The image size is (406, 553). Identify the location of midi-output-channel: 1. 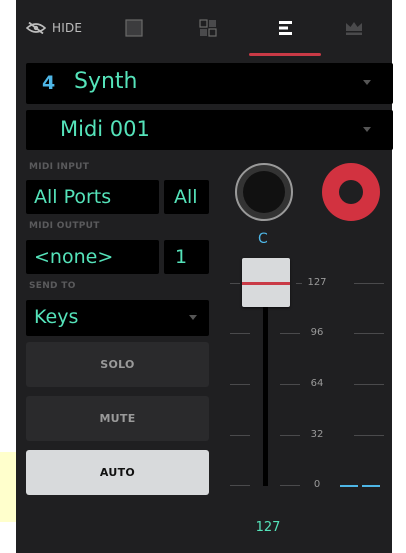
(181, 257).